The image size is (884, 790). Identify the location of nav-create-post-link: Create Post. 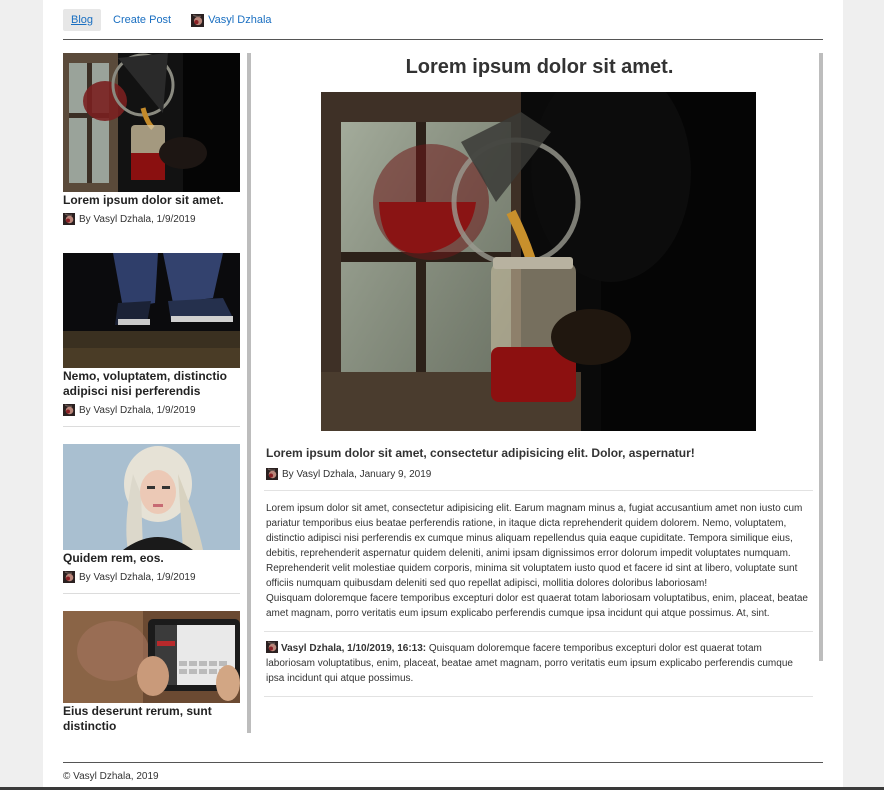
(142, 20).